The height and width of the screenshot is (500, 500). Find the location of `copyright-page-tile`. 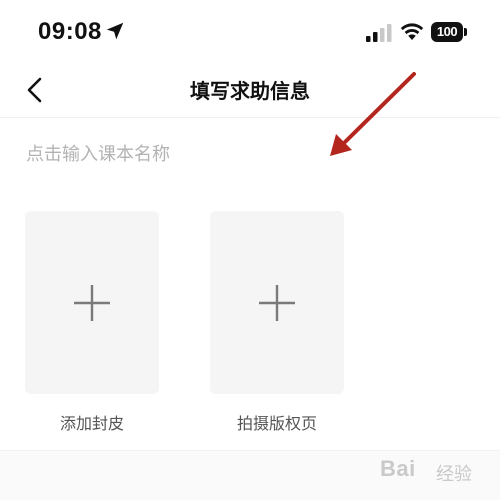

copyright-page-tile is located at coordinates (277, 302).